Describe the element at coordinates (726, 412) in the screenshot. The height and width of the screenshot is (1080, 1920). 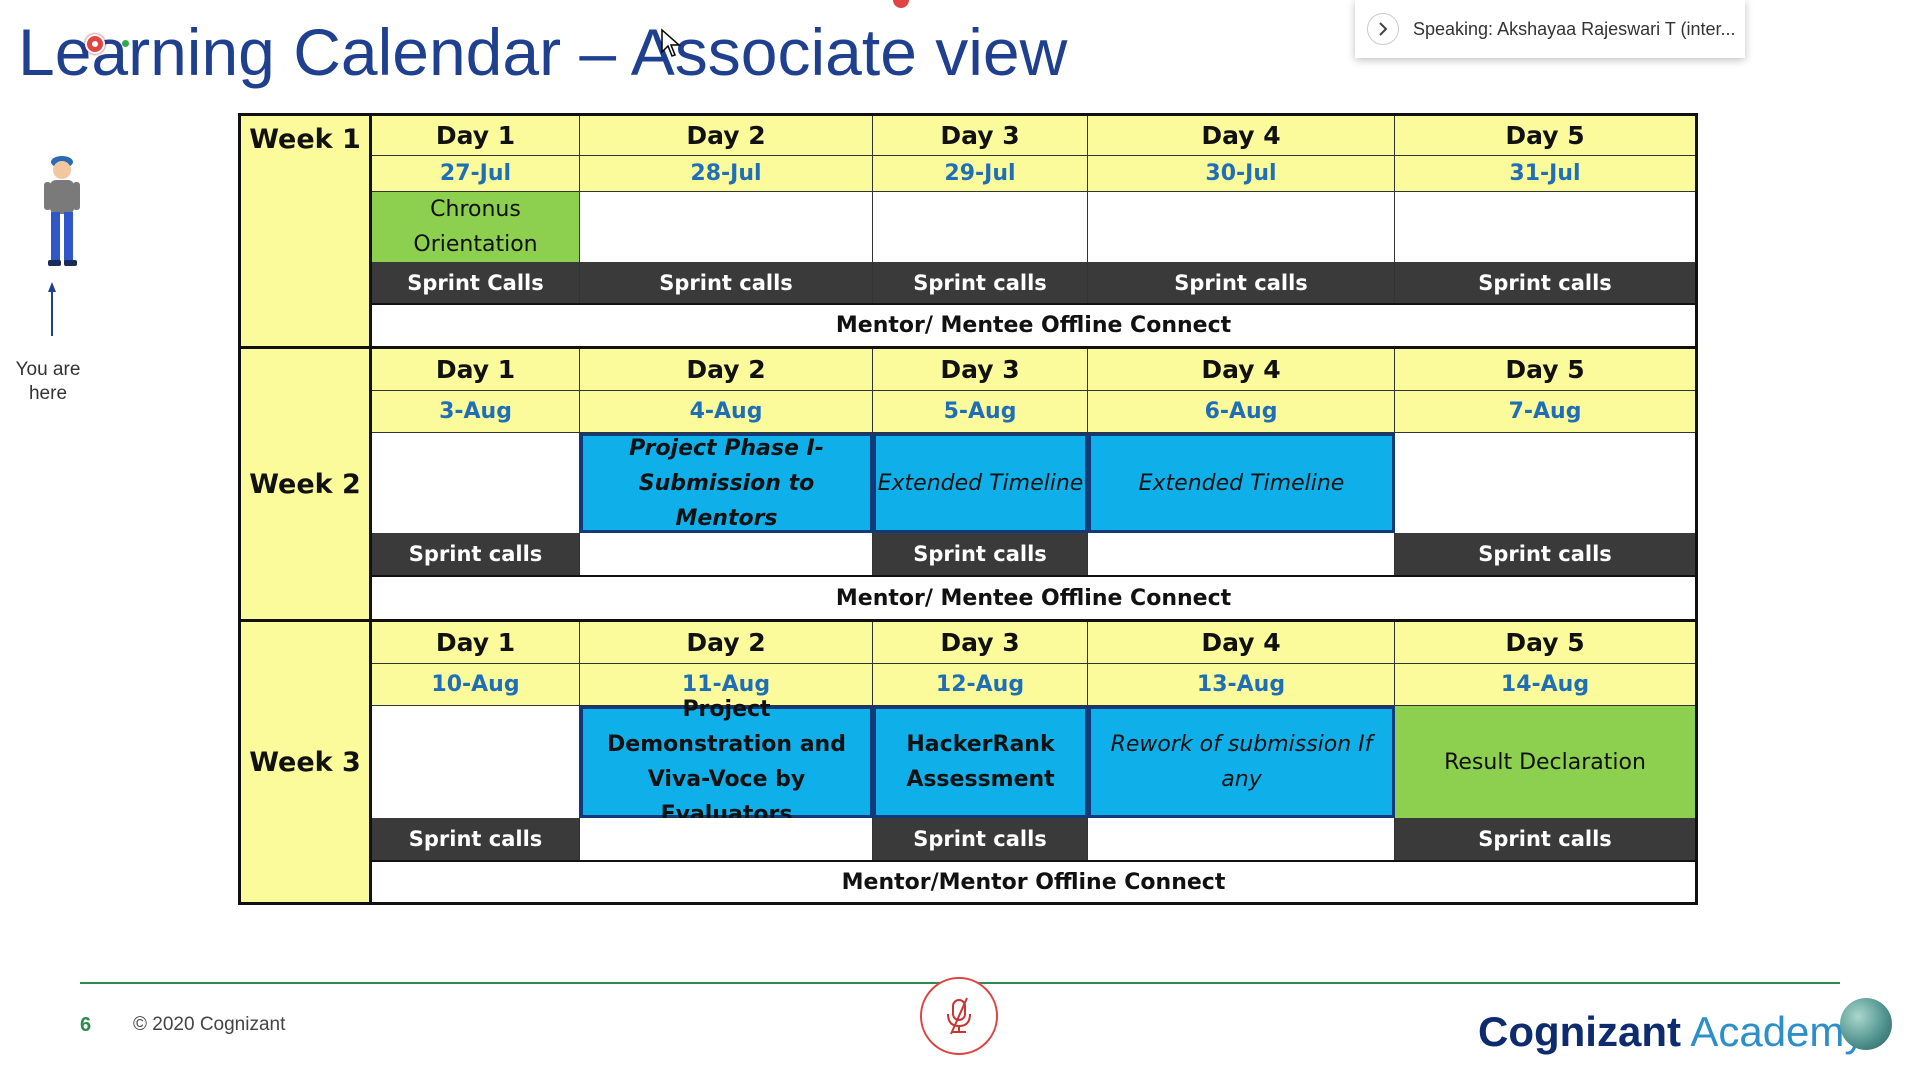
I see `date-header: 4-Aug` at that location.